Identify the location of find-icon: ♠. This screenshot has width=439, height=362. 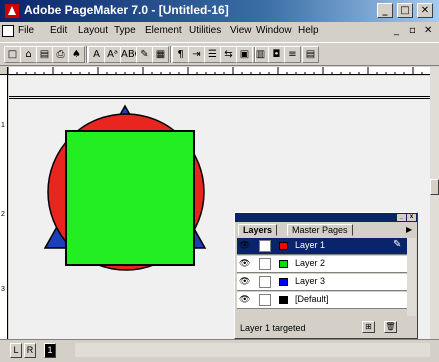
(76, 54).